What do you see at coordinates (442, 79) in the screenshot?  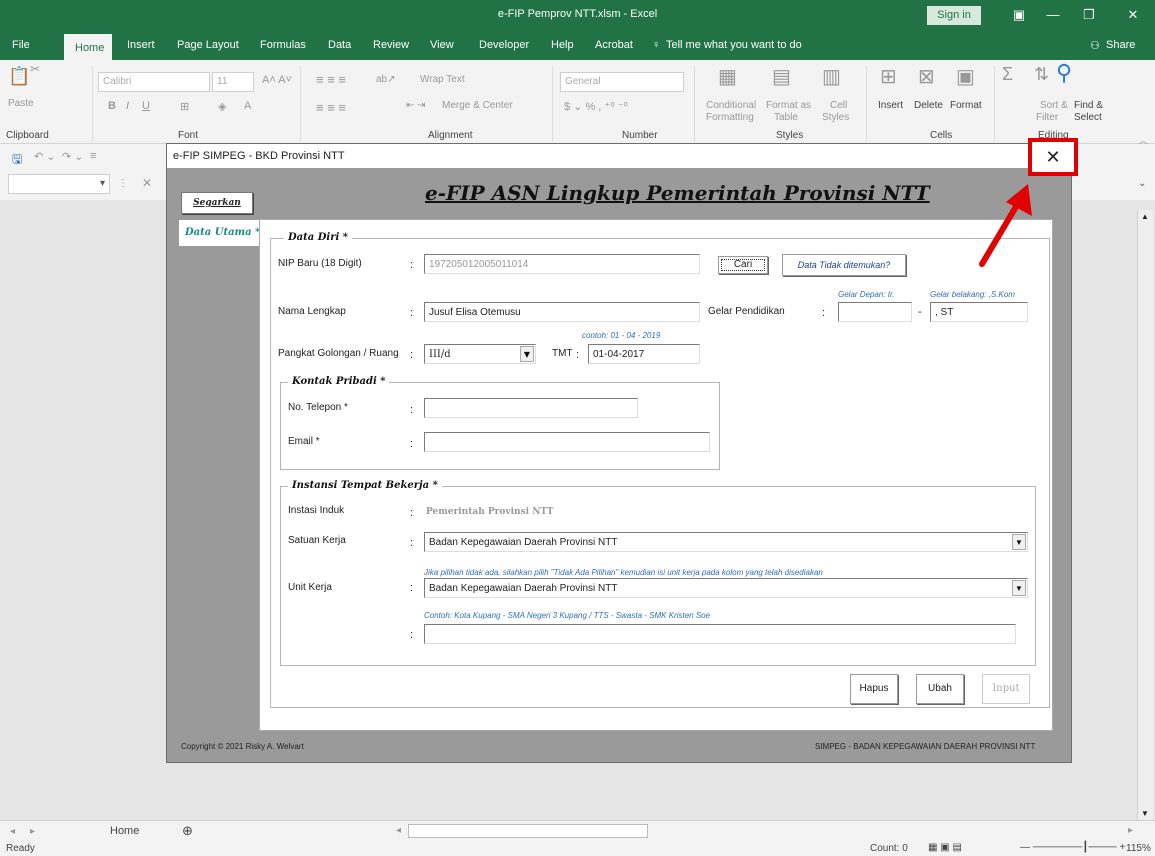 I see `wrap-text-button: Wrap Text` at bounding box center [442, 79].